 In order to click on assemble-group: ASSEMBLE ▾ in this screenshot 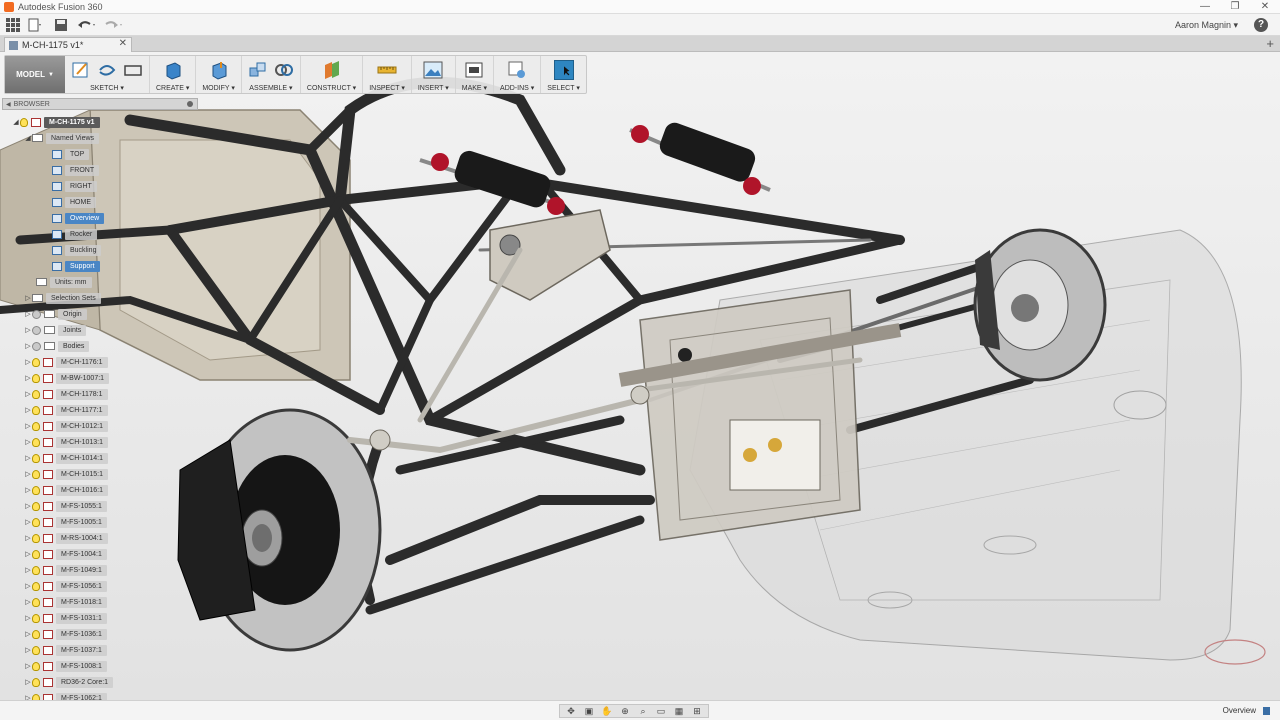, I will do `click(271, 74)`.